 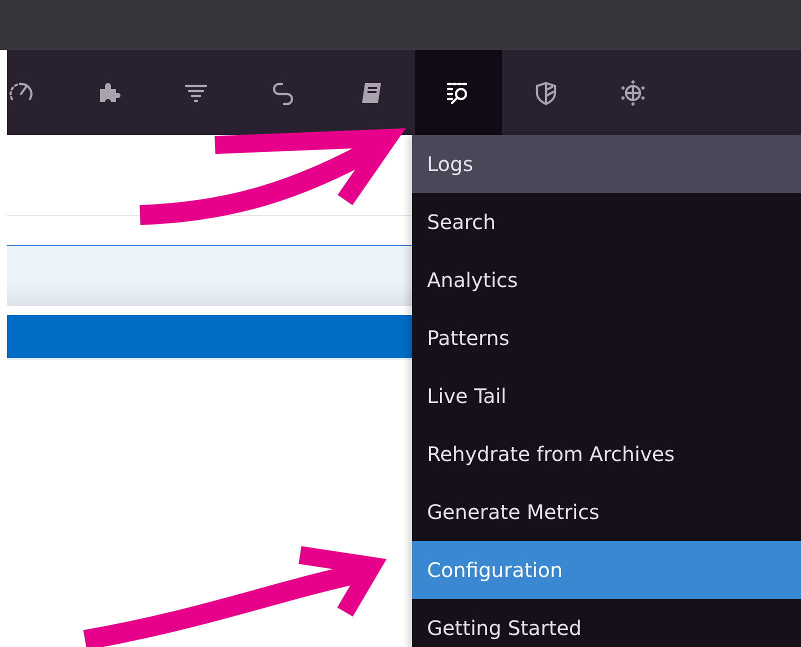 What do you see at coordinates (633, 92) in the screenshot?
I see `globe-icon` at bounding box center [633, 92].